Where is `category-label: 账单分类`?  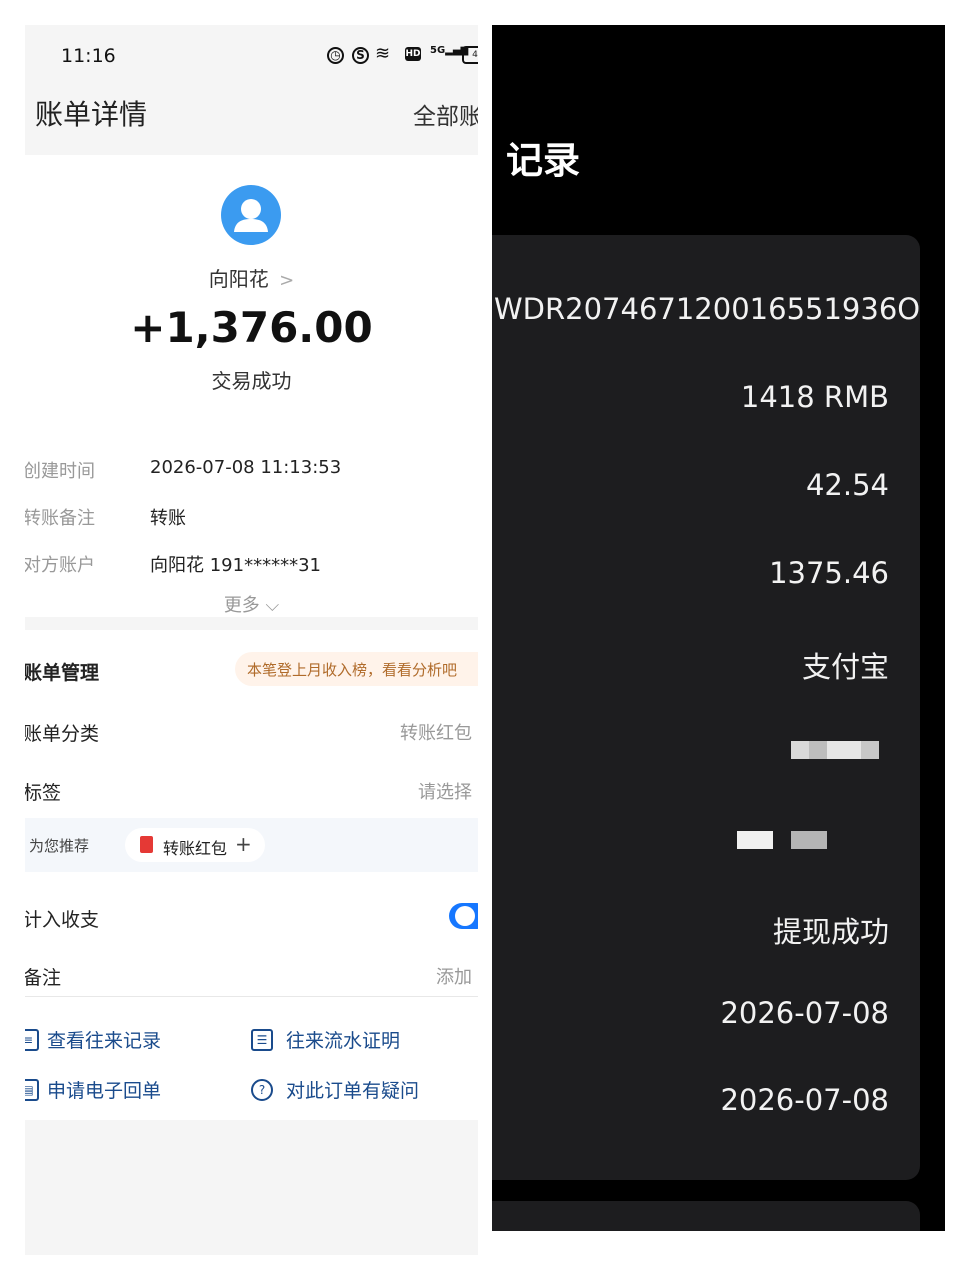
category-label: 账单分类 is located at coordinates (62, 734).